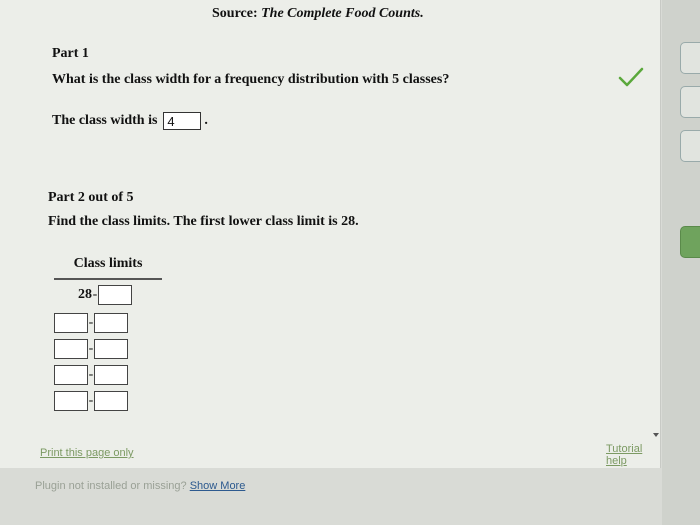 This screenshot has width=700, height=525. Describe the element at coordinates (93, 295) in the screenshot. I see `class-row: 28 -` at that location.